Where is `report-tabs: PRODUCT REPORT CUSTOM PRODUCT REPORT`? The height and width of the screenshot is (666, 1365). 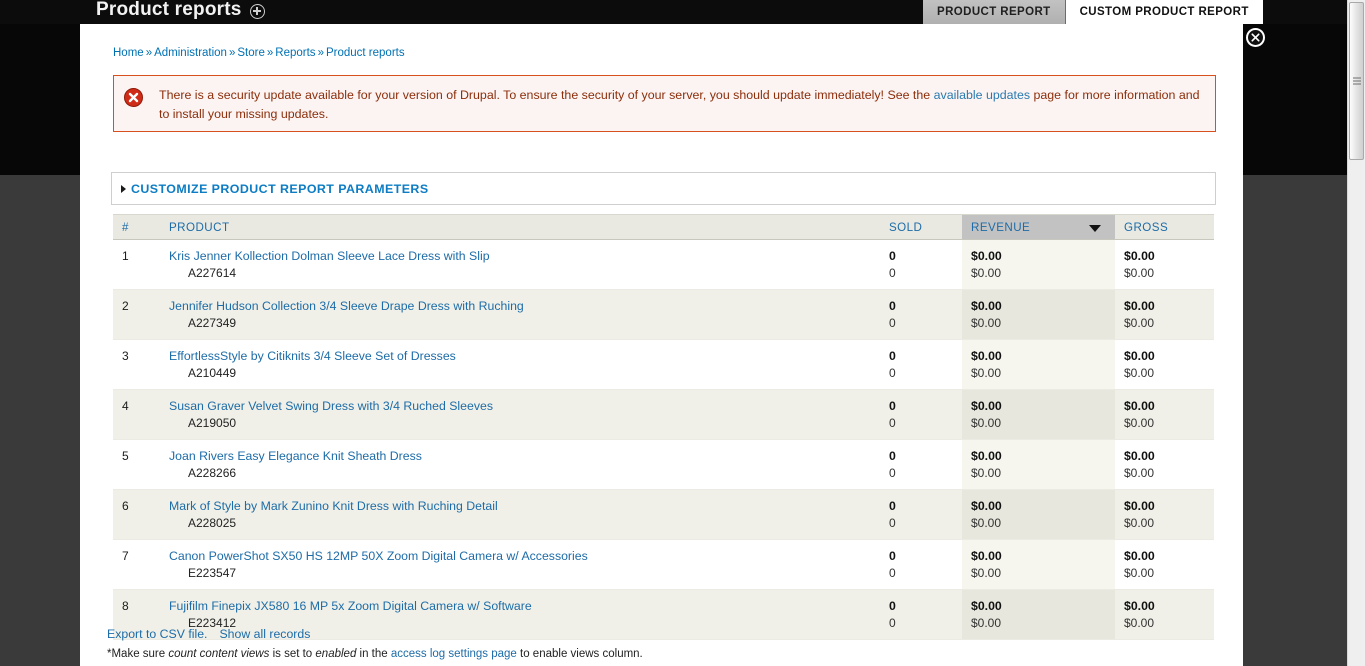
report-tabs: PRODUCT REPORT CUSTOM PRODUCT REPORT is located at coordinates (1093, 12).